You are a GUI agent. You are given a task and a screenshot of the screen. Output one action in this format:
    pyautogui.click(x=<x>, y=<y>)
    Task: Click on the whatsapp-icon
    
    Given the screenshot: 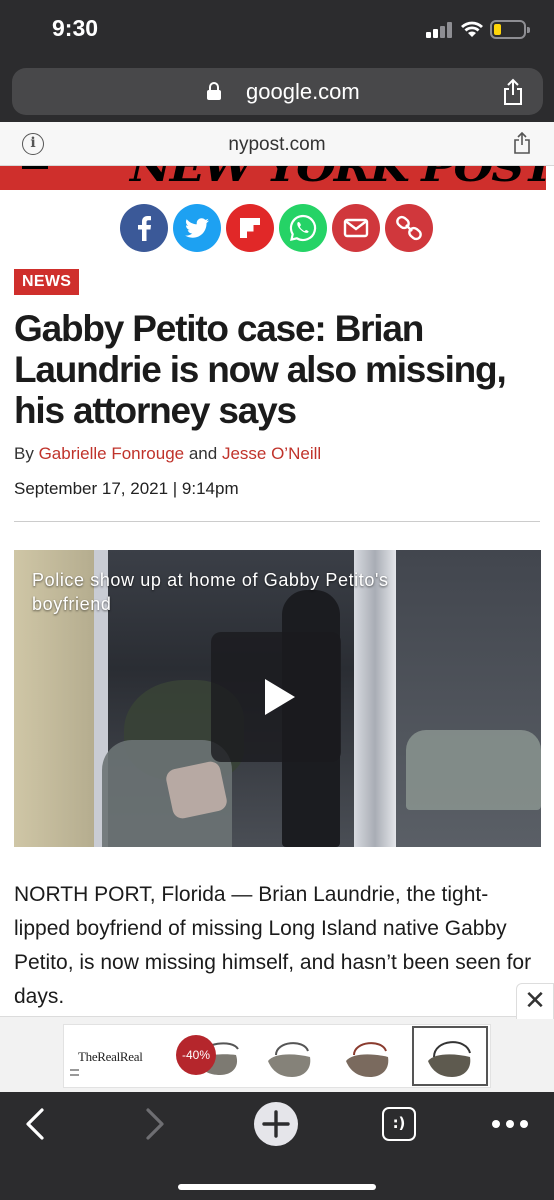 What is the action you would take?
    pyautogui.click(x=303, y=228)
    